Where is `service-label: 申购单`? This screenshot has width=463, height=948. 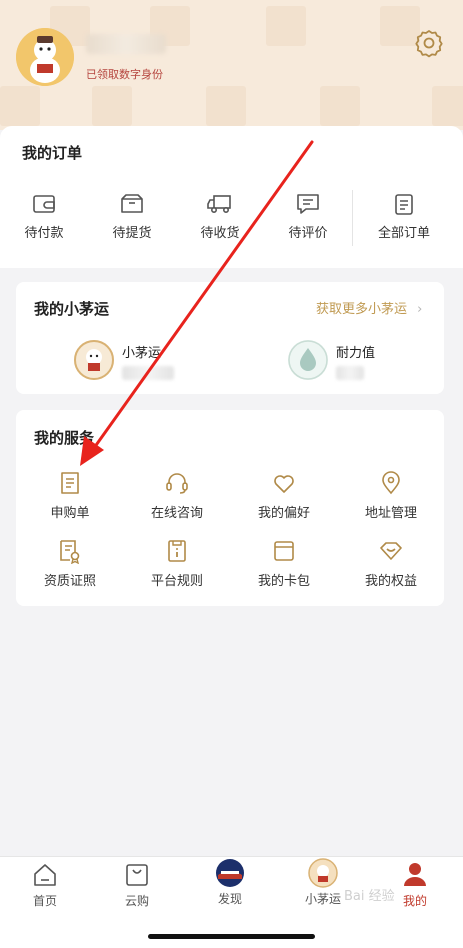
service-label: 申购单 is located at coordinates (70, 513).